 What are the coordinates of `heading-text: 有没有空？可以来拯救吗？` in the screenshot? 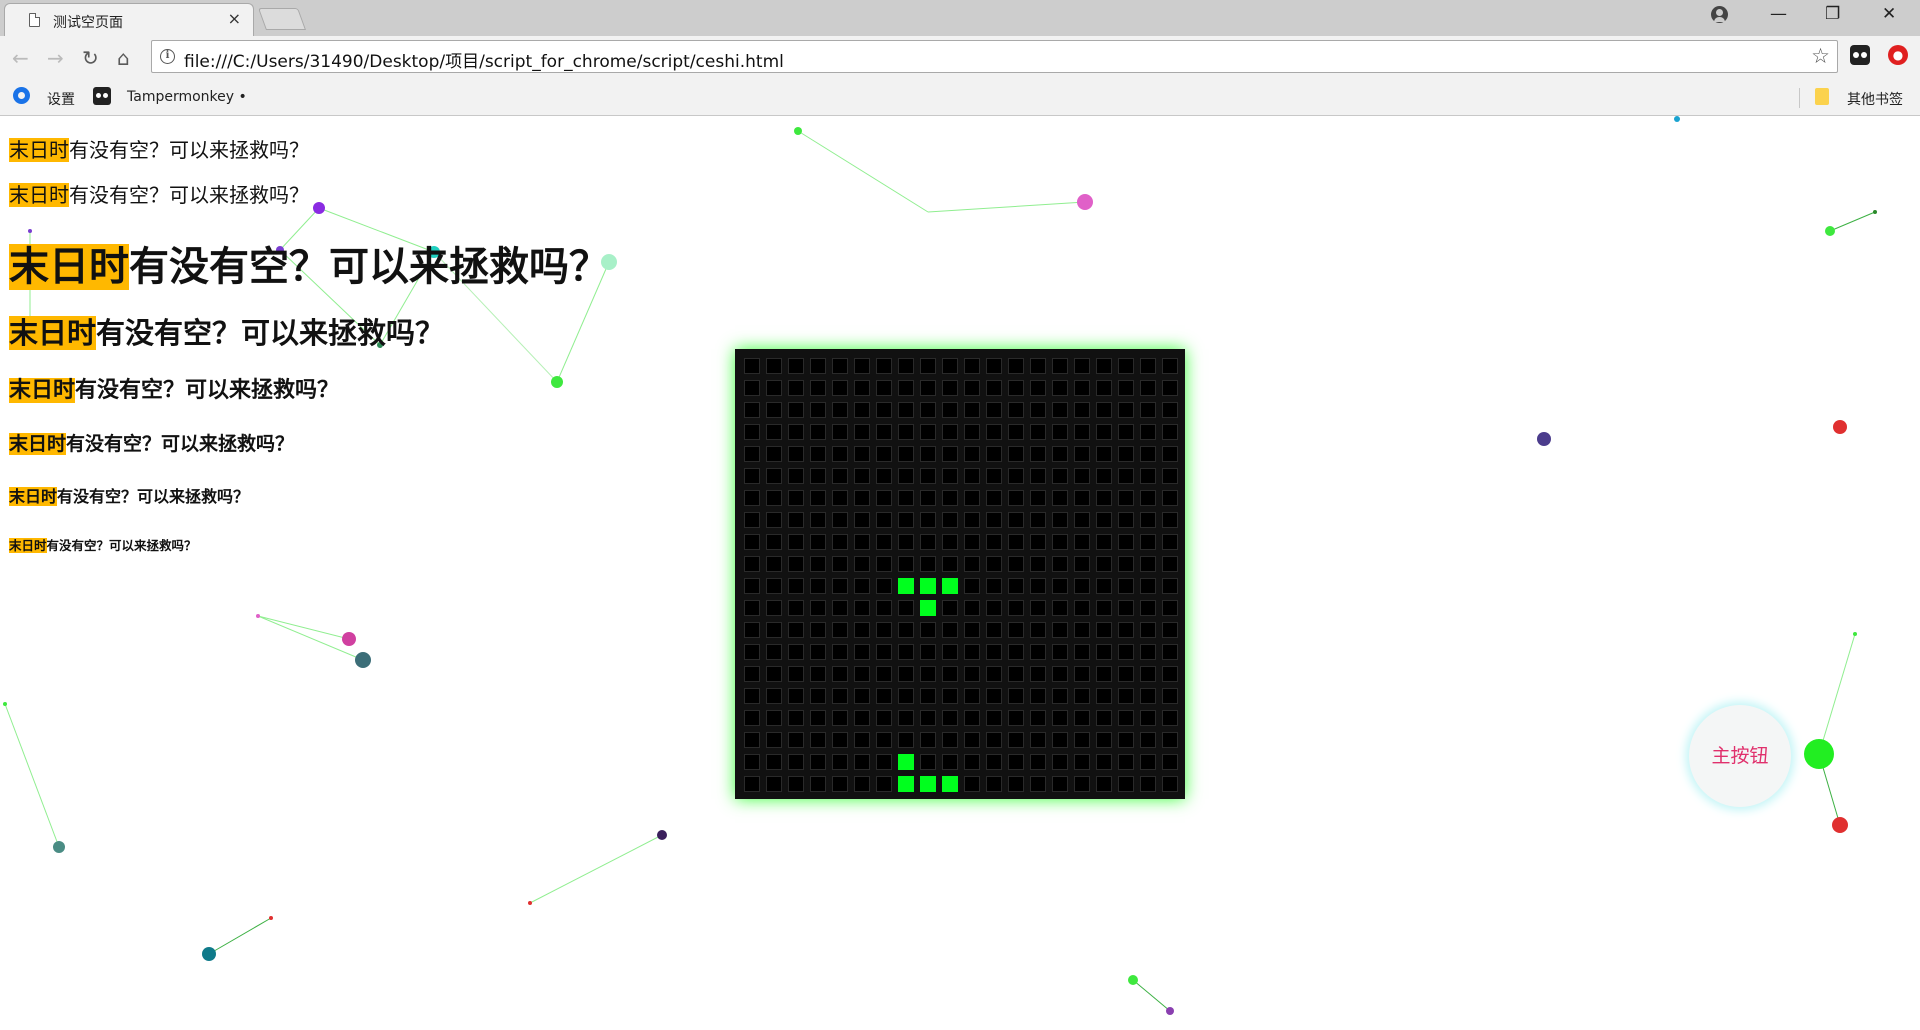 It's located at (153, 496).